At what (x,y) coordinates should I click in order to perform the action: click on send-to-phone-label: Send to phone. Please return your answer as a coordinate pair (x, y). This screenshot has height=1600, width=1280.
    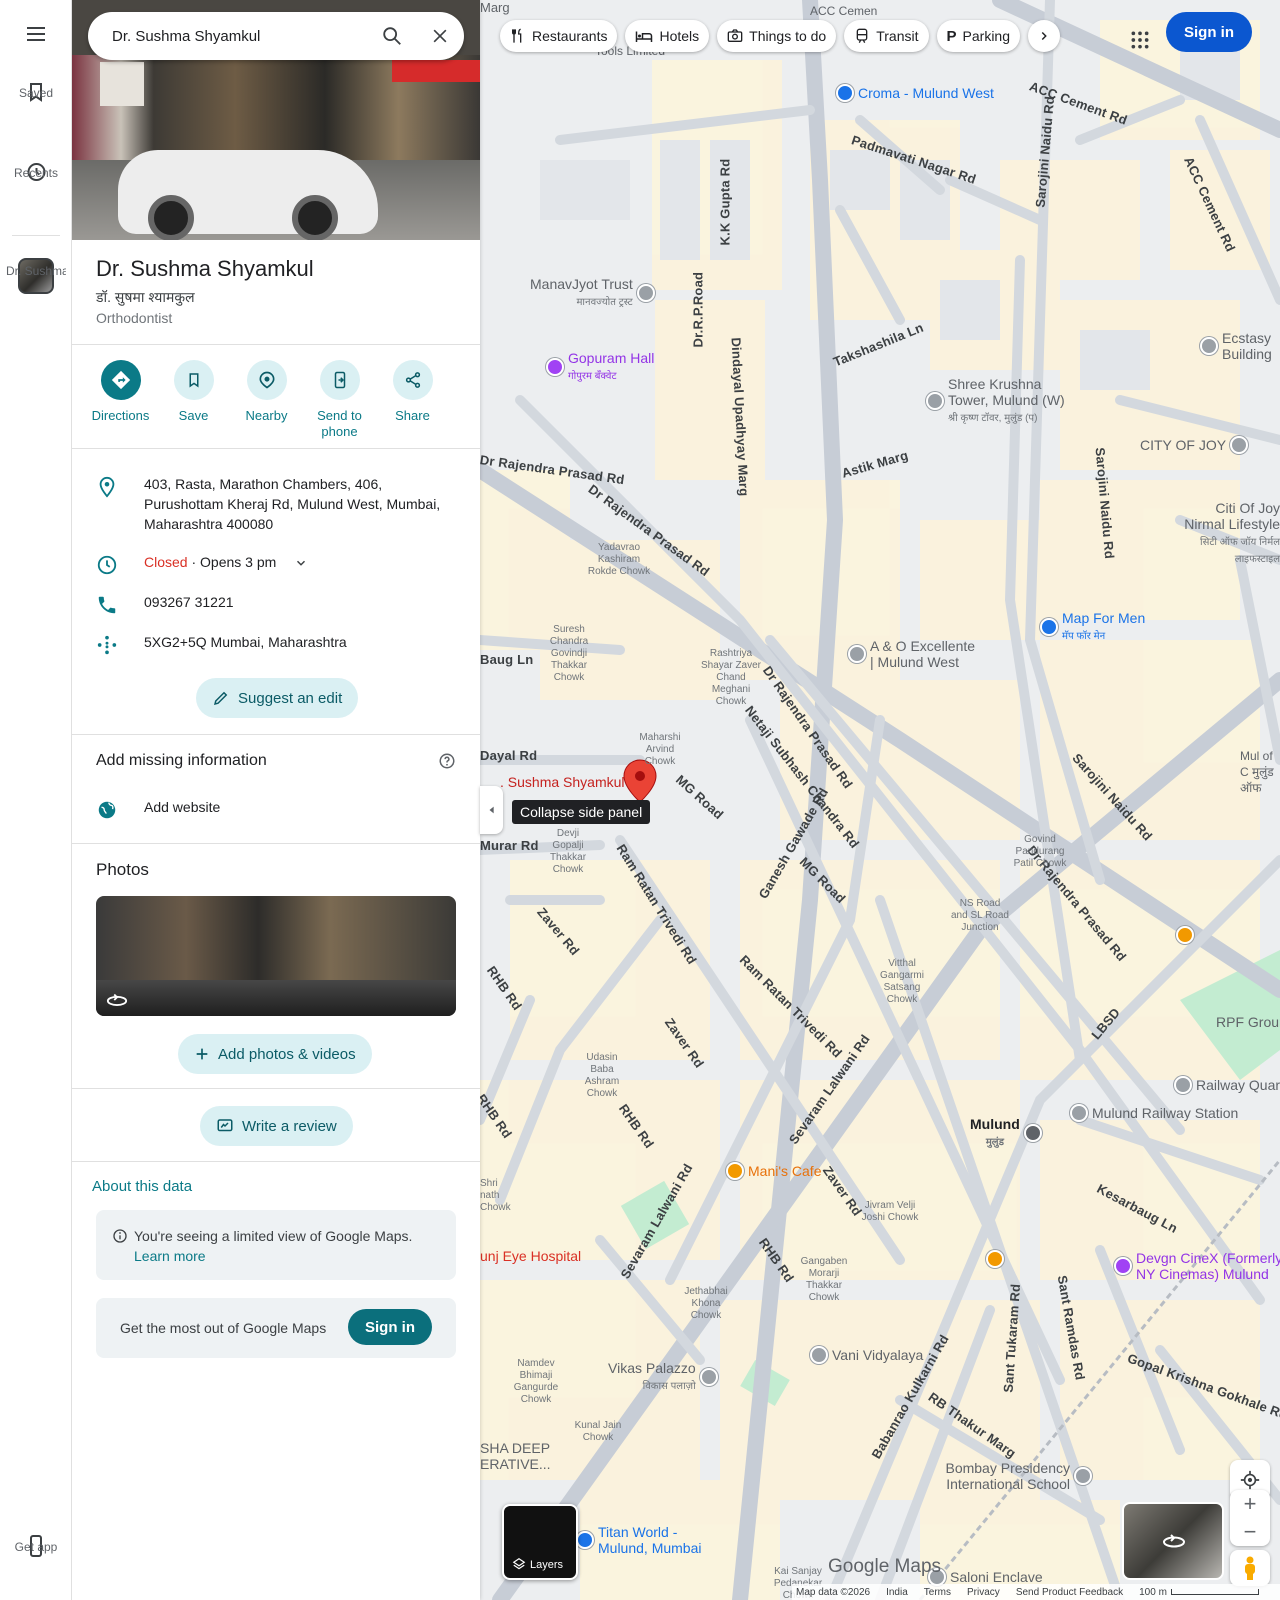
    Looking at the image, I should click on (339, 423).